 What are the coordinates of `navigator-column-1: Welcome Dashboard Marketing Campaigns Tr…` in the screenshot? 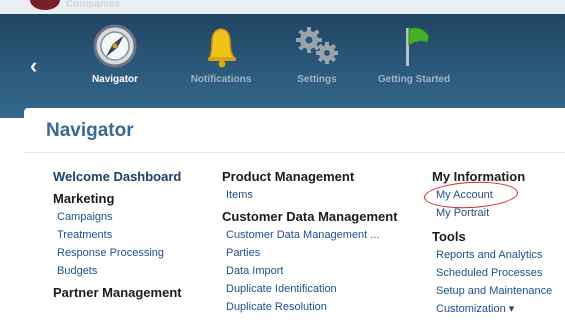 It's located at (117, 235).